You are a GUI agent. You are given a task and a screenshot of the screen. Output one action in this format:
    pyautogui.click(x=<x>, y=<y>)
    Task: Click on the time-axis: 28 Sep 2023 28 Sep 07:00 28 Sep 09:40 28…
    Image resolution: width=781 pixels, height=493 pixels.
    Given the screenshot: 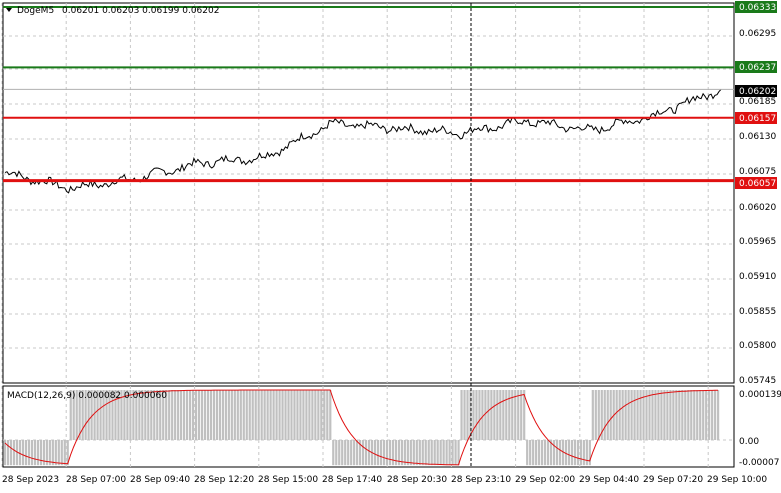 What is the action you would take?
    pyautogui.click(x=384, y=480)
    